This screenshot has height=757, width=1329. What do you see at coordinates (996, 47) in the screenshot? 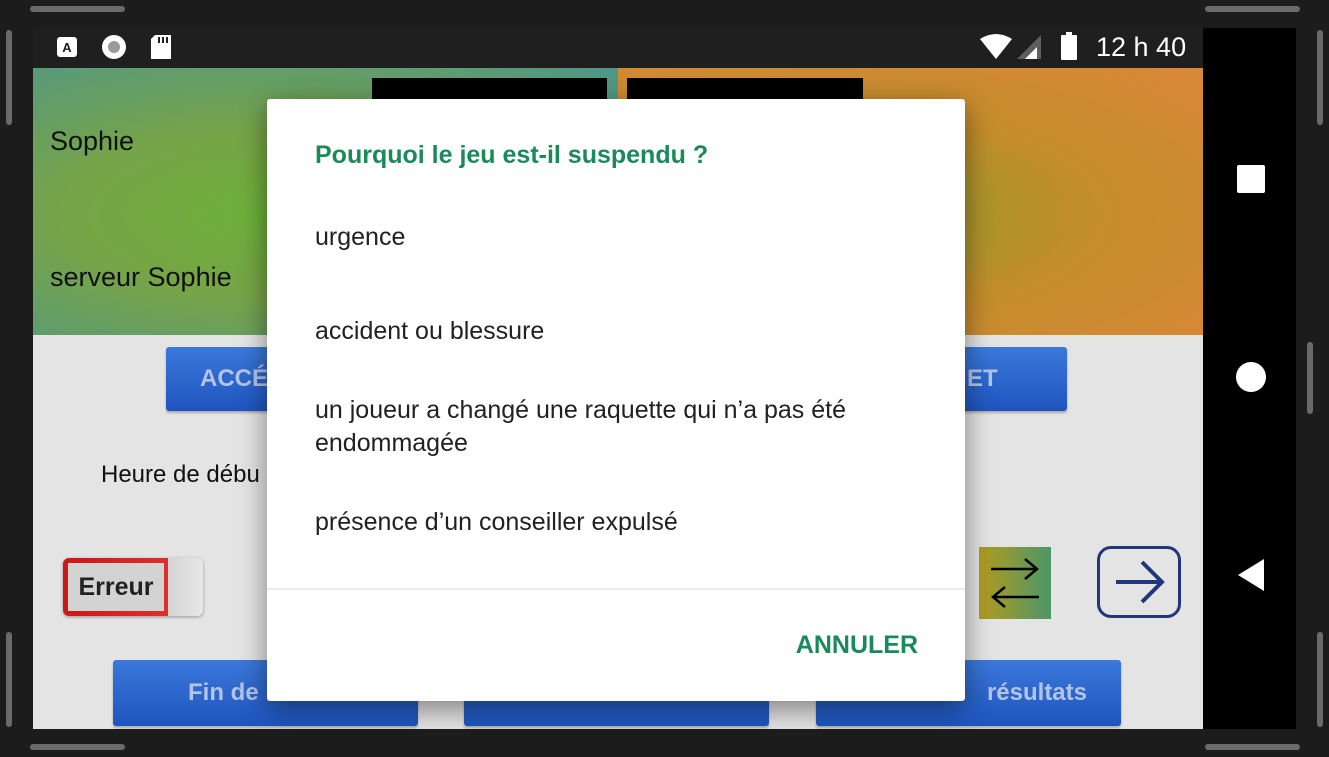
I see `wifi-icon` at bounding box center [996, 47].